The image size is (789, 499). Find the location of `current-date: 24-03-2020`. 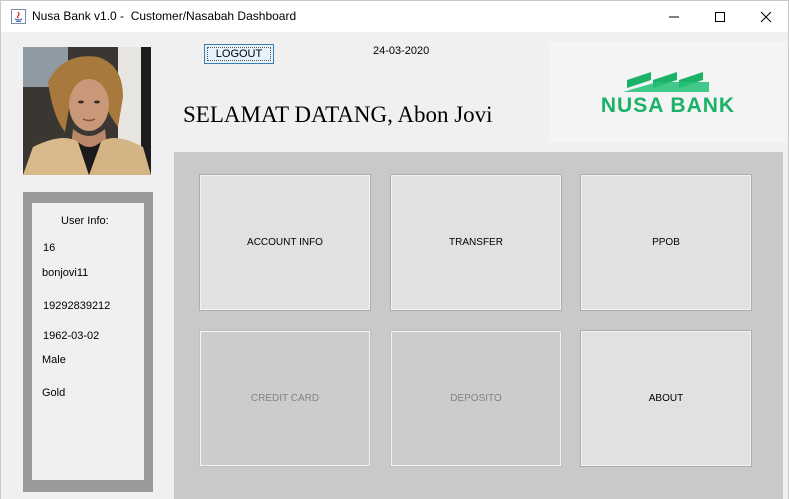

current-date: 24-03-2020 is located at coordinates (401, 51).